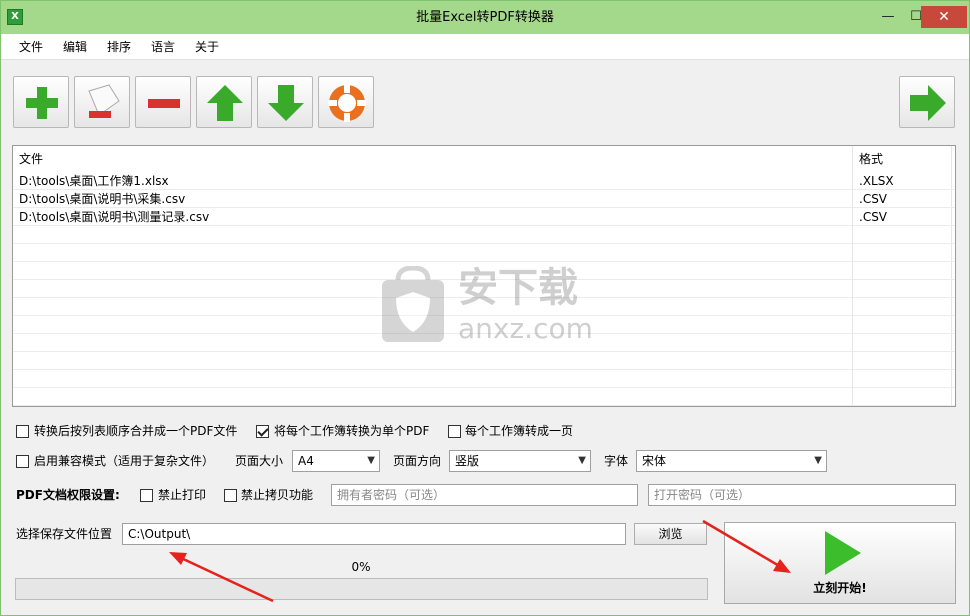 This screenshot has height=616, width=970. I want to click on lifebuoy-icon, so click(347, 103).